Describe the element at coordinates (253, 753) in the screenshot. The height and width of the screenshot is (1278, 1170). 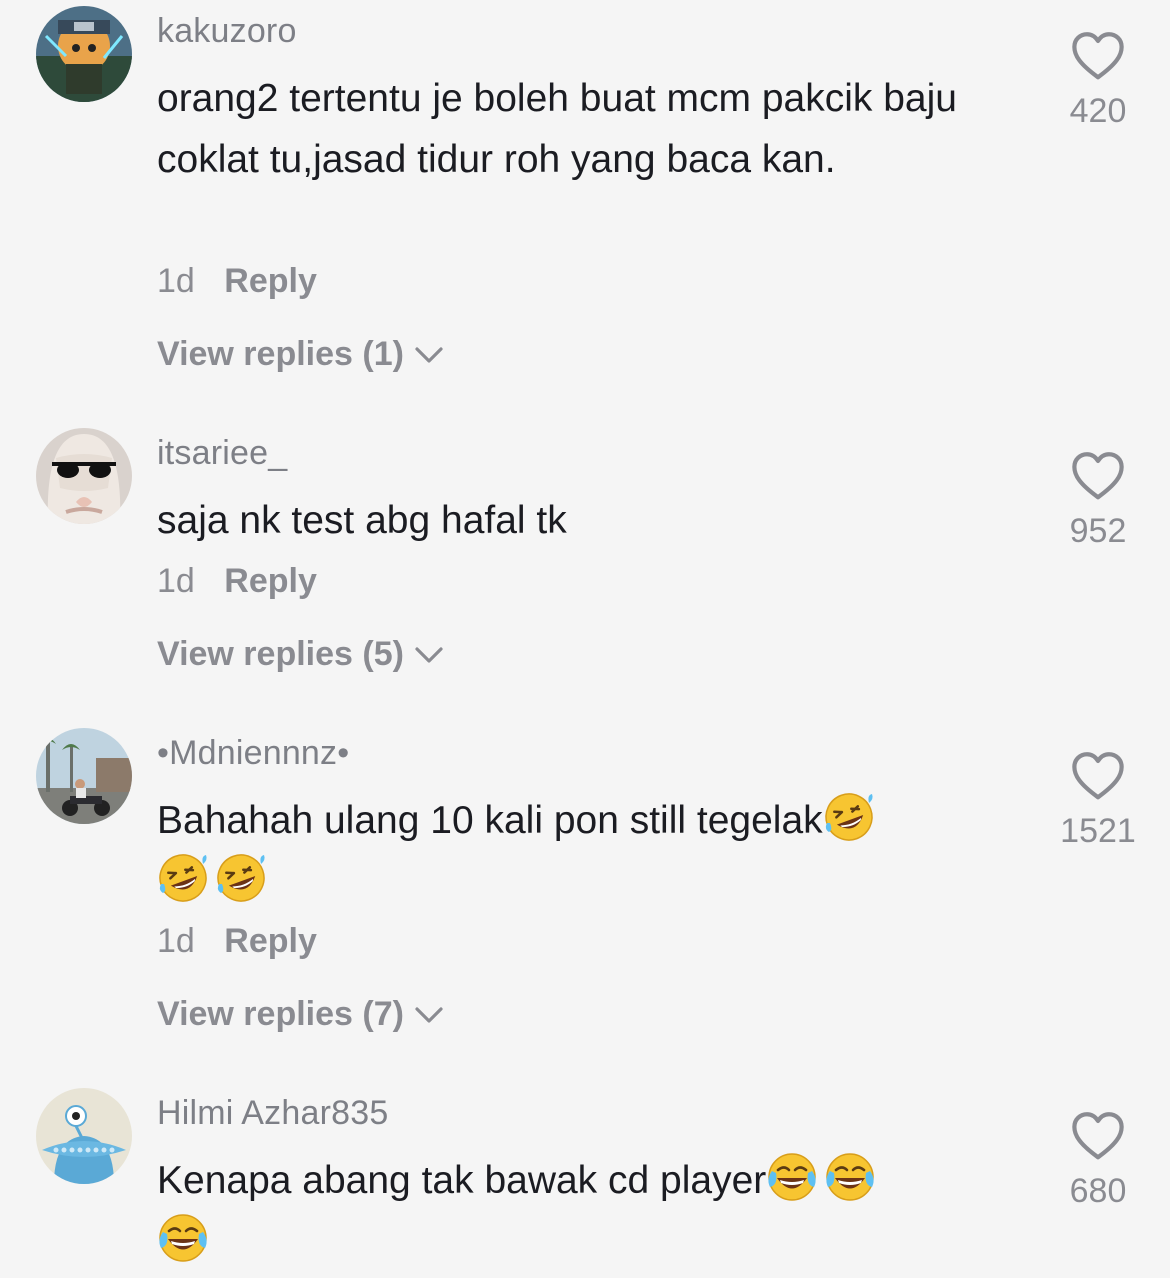
I see `comment-username: •Mdniennnz•` at that location.